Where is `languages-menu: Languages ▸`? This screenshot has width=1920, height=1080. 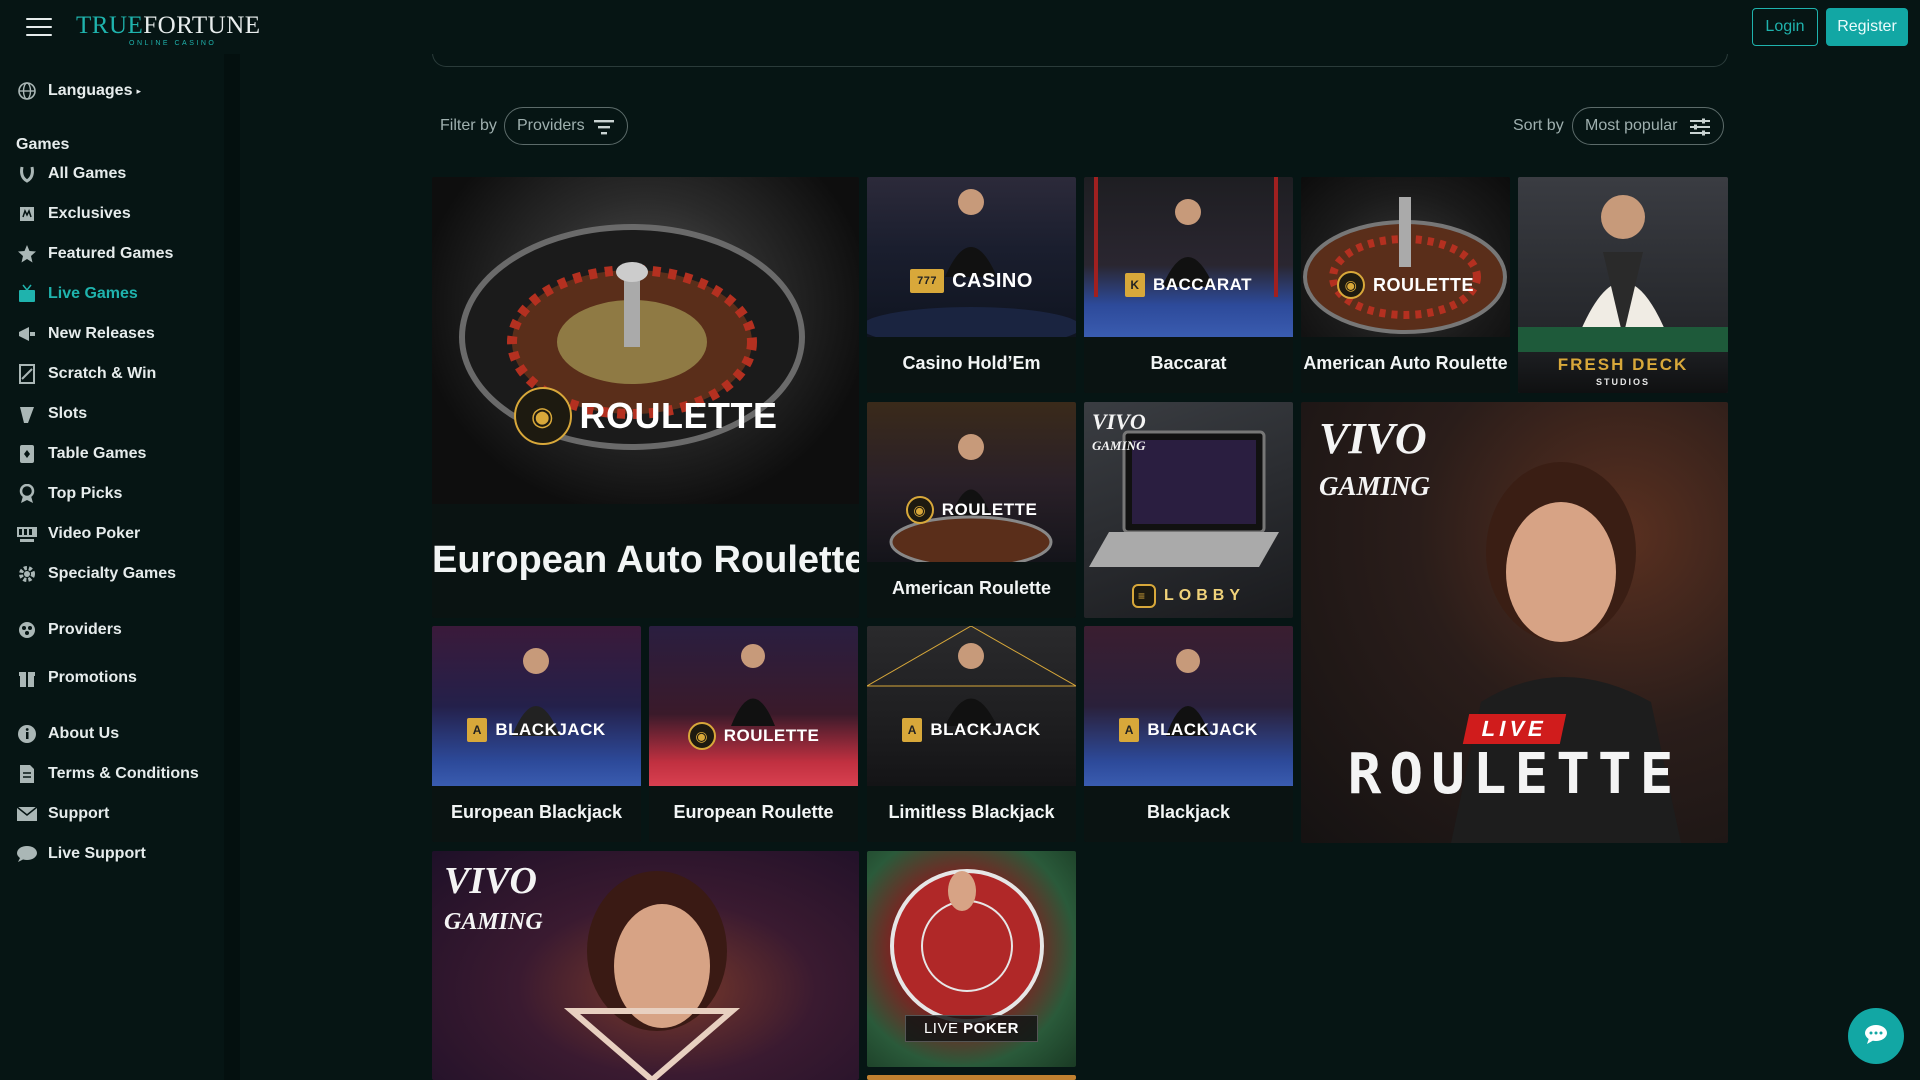
languages-menu: Languages ▸ is located at coordinates (78, 91).